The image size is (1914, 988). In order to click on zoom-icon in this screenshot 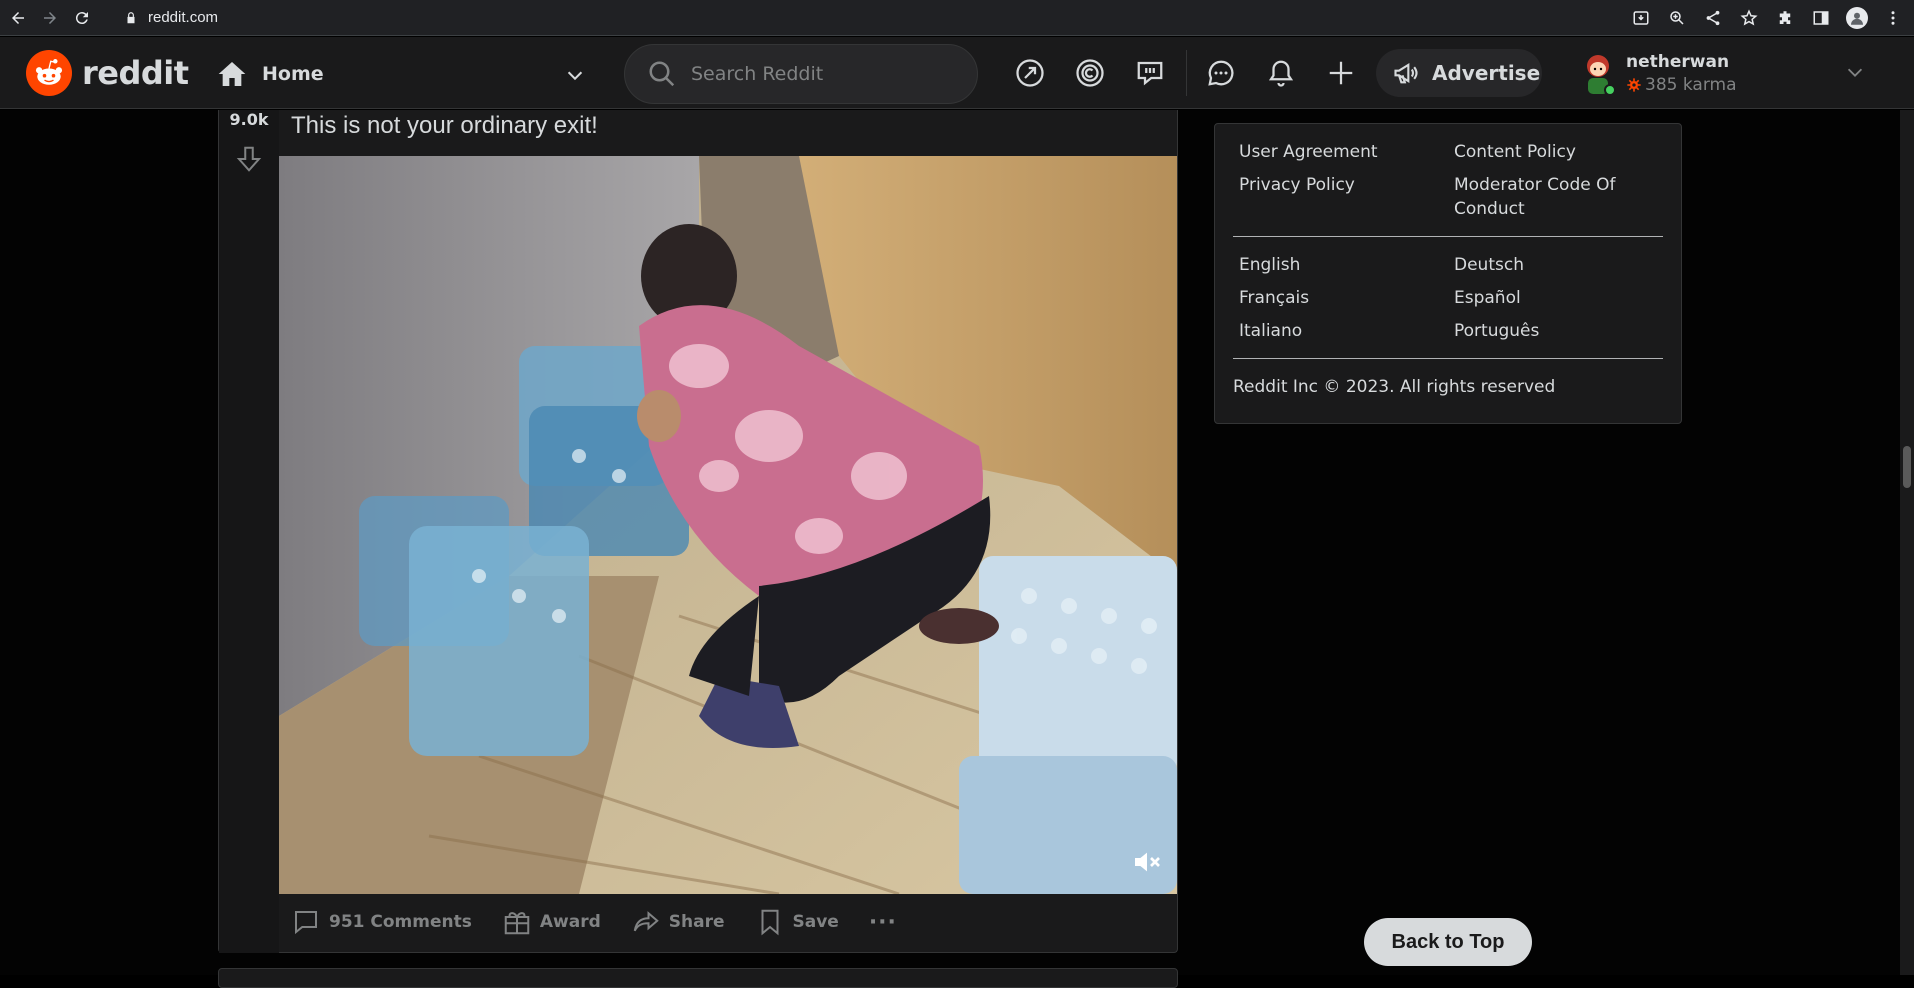, I will do `click(1677, 18)`.